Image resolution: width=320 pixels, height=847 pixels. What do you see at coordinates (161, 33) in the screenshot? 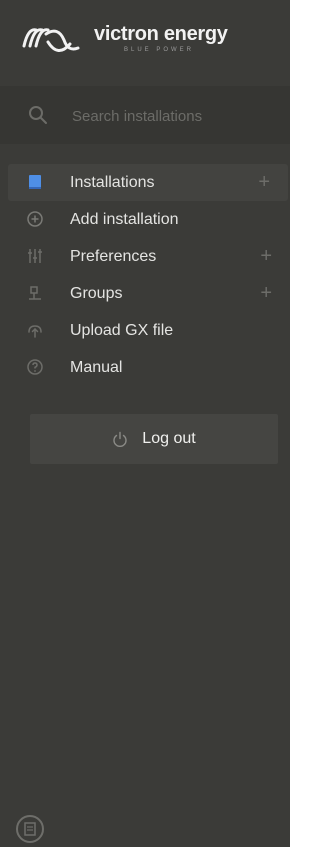
I see `brand-name: victron energy` at bounding box center [161, 33].